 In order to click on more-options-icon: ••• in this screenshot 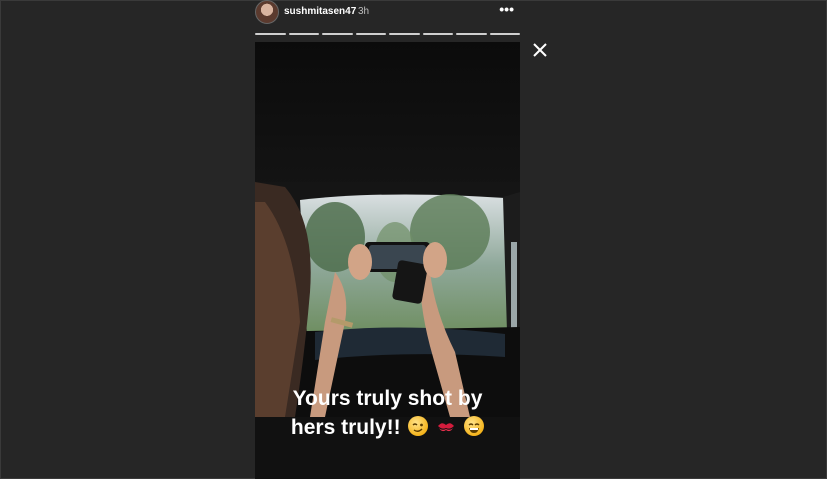, I will do `click(506, 9)`.